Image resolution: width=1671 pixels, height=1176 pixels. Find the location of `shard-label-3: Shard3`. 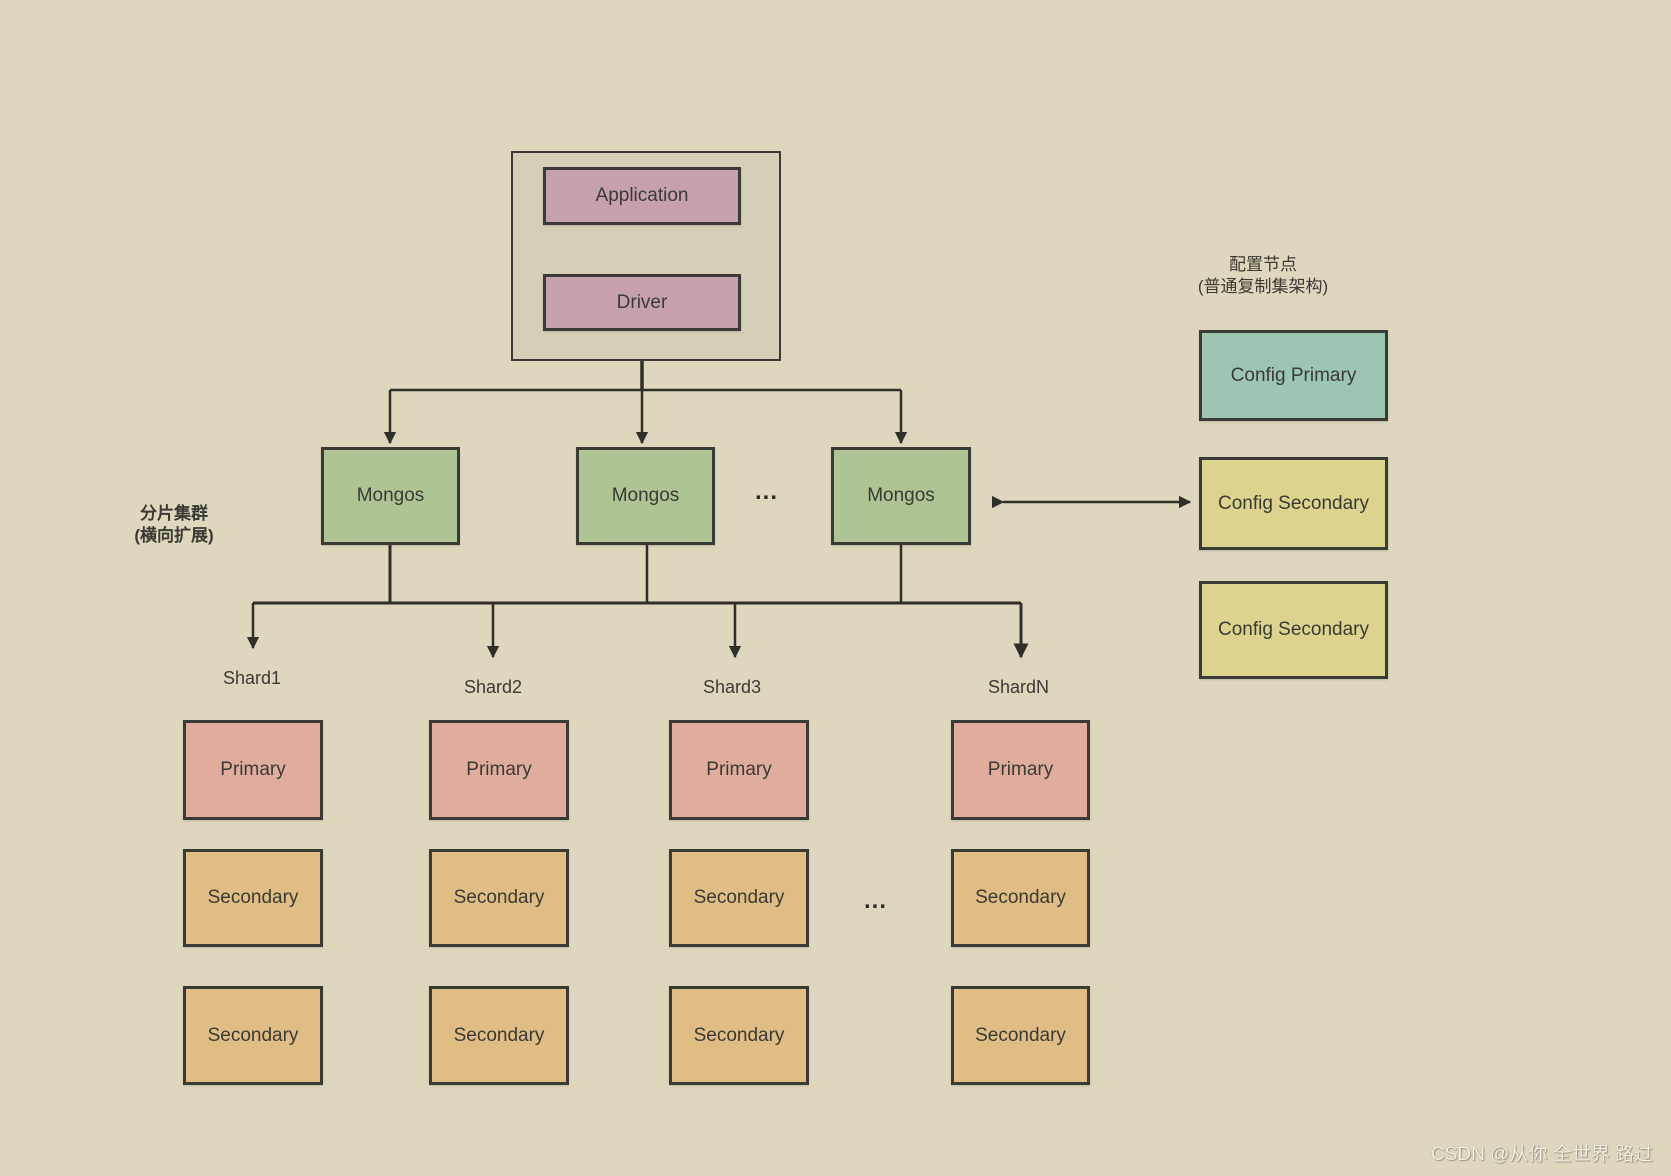

shard-label-3: Shard3 is located at coordinates (732, 687).